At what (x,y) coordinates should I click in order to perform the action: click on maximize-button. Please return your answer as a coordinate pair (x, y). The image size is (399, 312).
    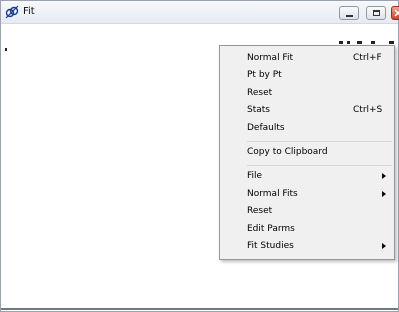
    Looking at the image, I should click on (376, 13).